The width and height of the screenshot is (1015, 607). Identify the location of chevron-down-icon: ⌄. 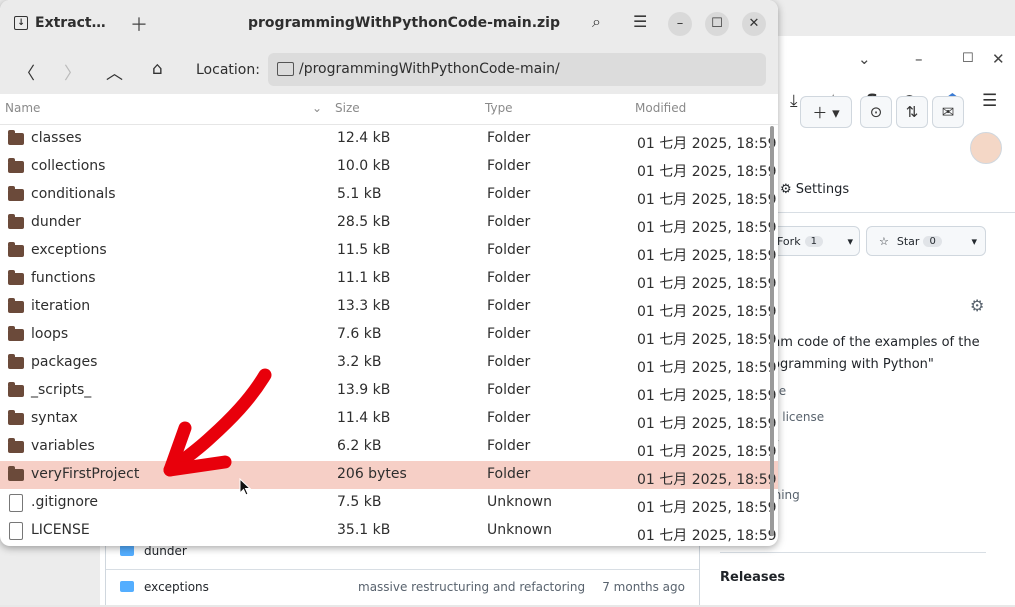
(864, 59).